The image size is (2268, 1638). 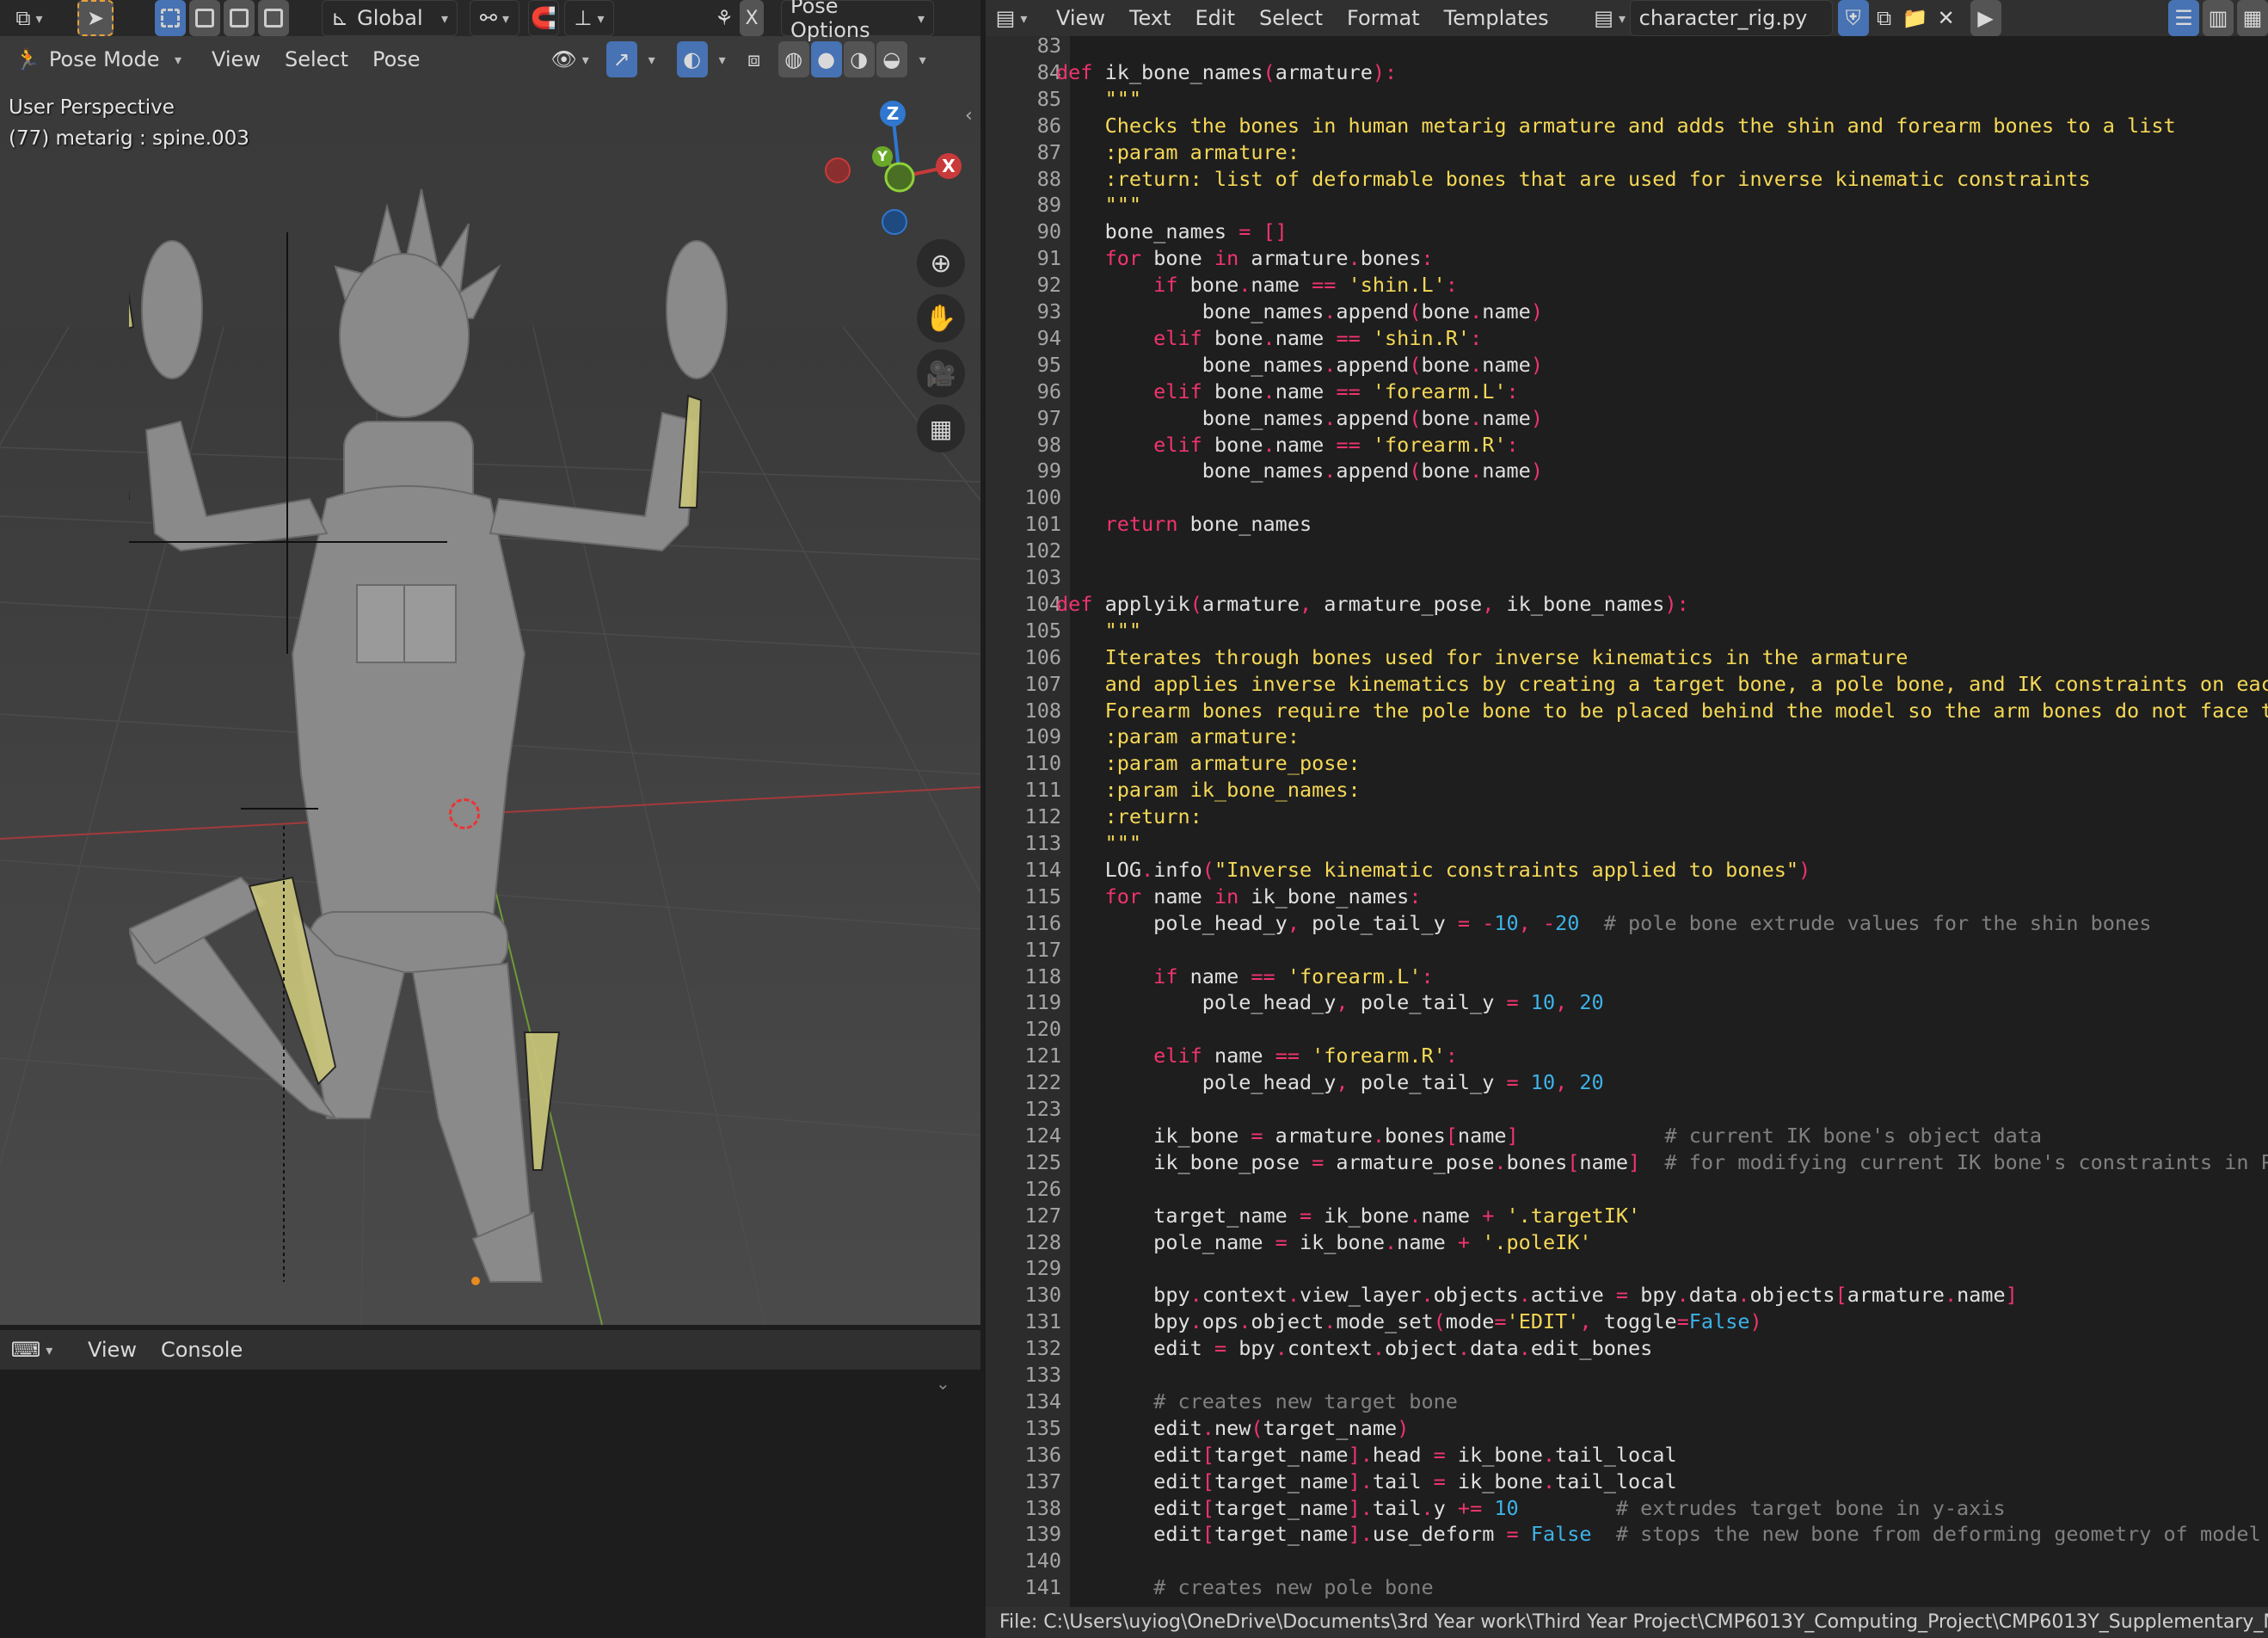 What do you see at coordinates (589, 18) in the screenshot?
I see `snap-target-dropdown: ⊥ ▾` at bounding box center [589, 18].